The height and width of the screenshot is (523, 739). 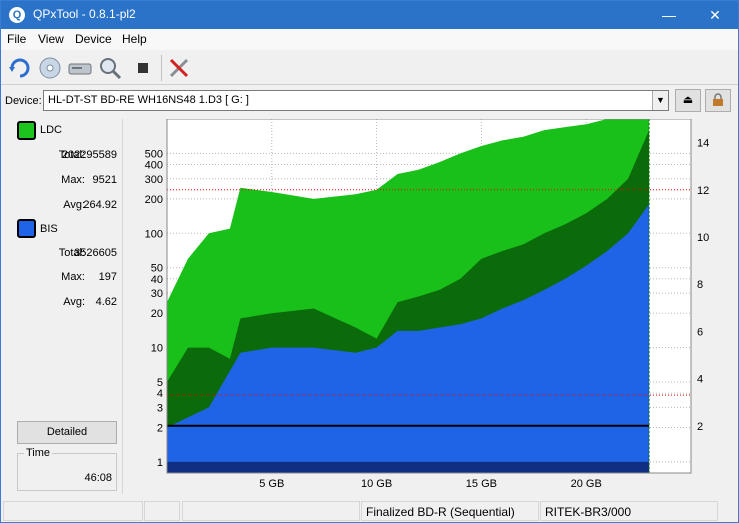 What do you see at coordinates (160, 408) in the screenshot?
I see `left-tick-label: 3` at bounding box center [160, 408].